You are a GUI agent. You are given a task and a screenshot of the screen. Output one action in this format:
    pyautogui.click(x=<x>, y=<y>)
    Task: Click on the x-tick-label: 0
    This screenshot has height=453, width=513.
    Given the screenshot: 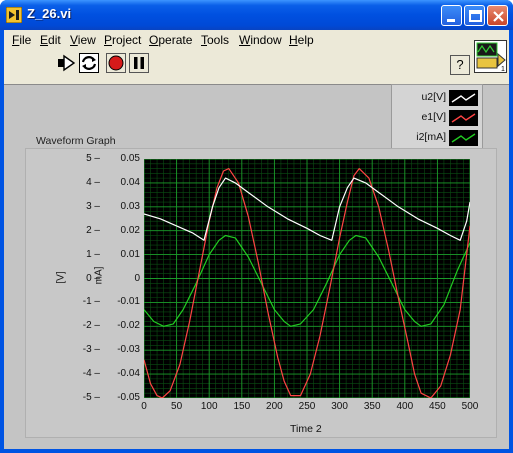 What is the action you would take?
    pyautogui.click(x=144, y=406)
    